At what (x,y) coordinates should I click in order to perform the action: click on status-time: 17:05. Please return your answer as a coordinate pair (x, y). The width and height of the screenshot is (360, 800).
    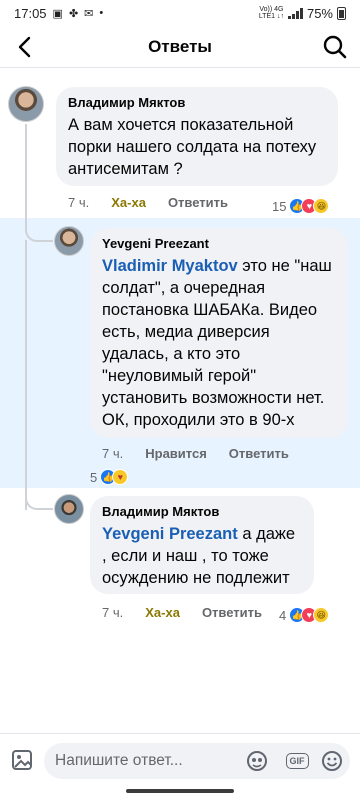
    Looking at the image, I should click on (30, 13).